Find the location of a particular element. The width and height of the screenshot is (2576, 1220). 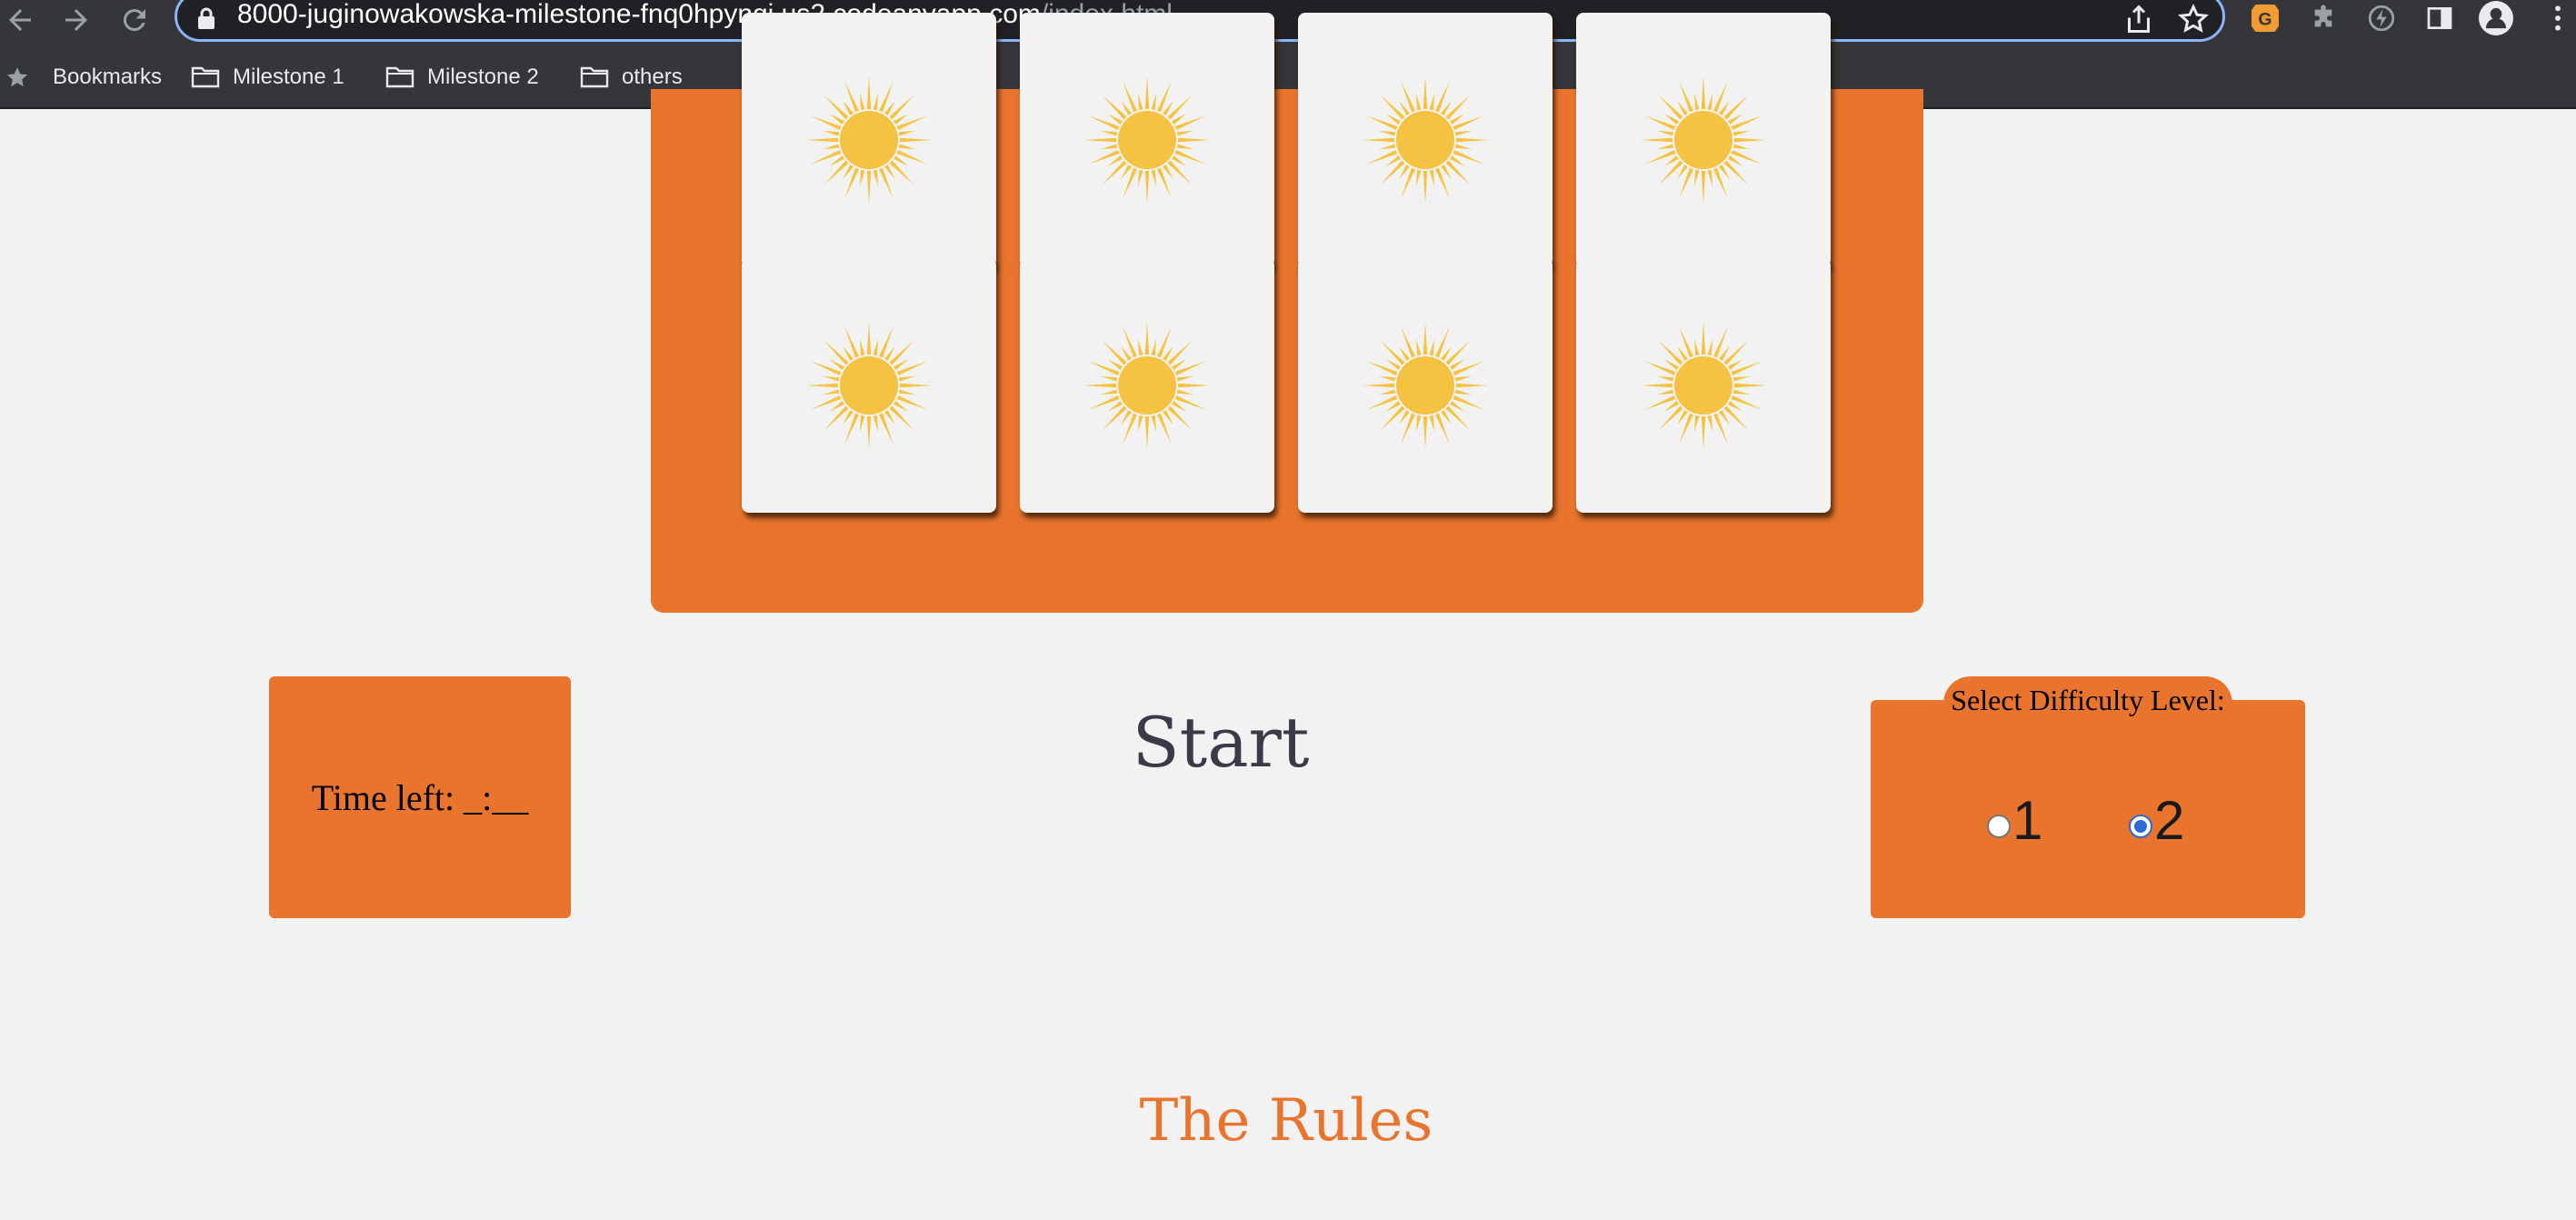

grammarly-extension-icon: G is located at coordinates (2265, 18).